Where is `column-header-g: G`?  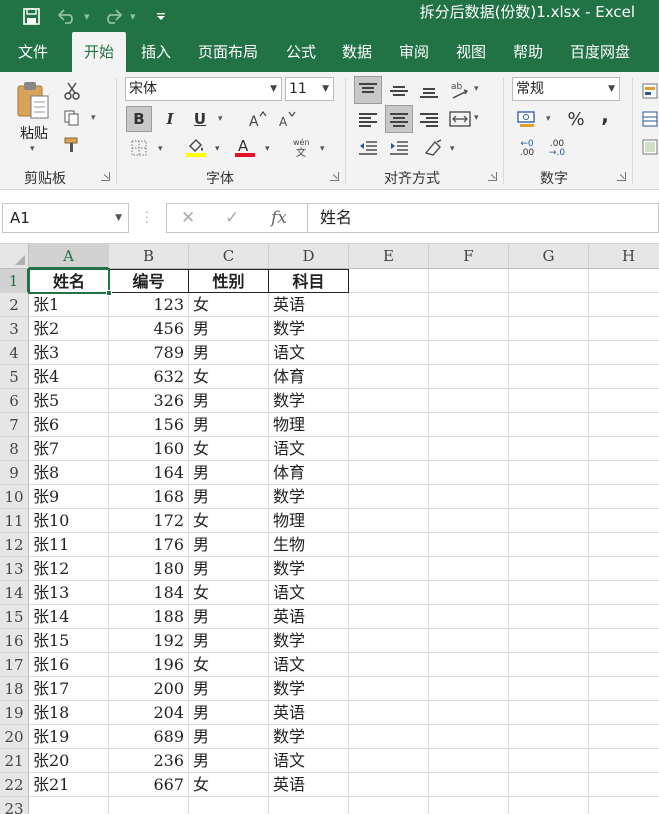
column-header-g: G is located at coordinates (549, 256).